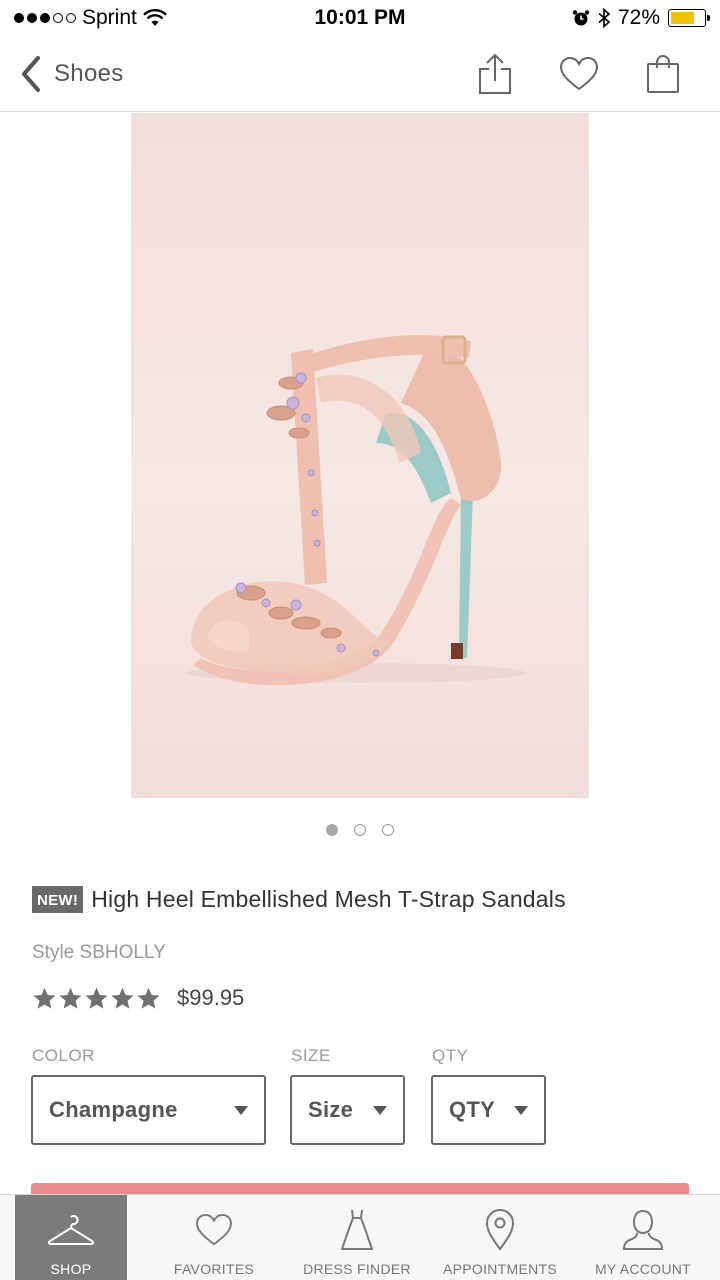  What do you see at coordinates (71, 1269) in the screenshot?
I see `tab-label: SHOP` at bounding box center [71, 1269].